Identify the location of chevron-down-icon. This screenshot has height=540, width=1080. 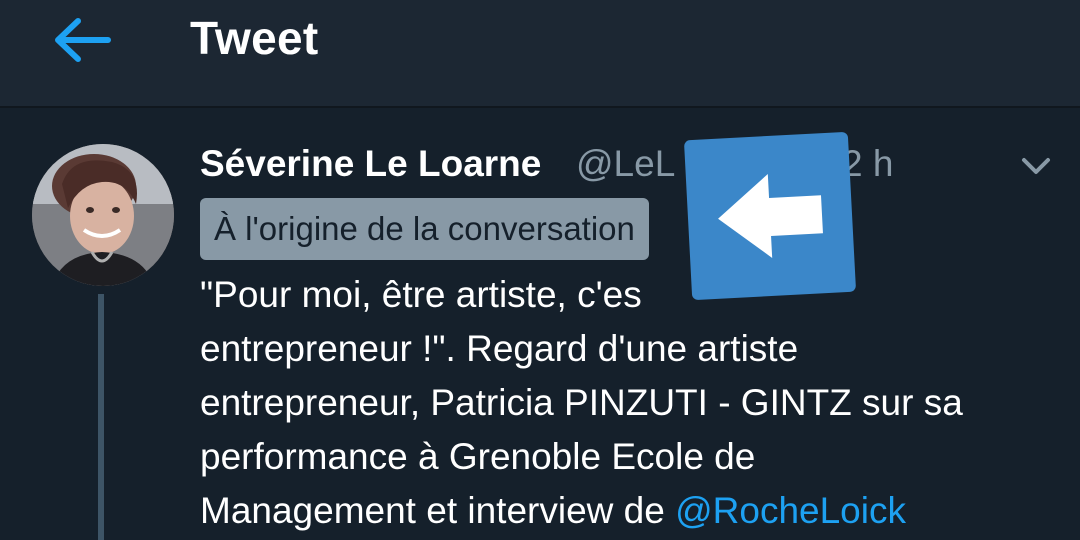
(1036, 166).